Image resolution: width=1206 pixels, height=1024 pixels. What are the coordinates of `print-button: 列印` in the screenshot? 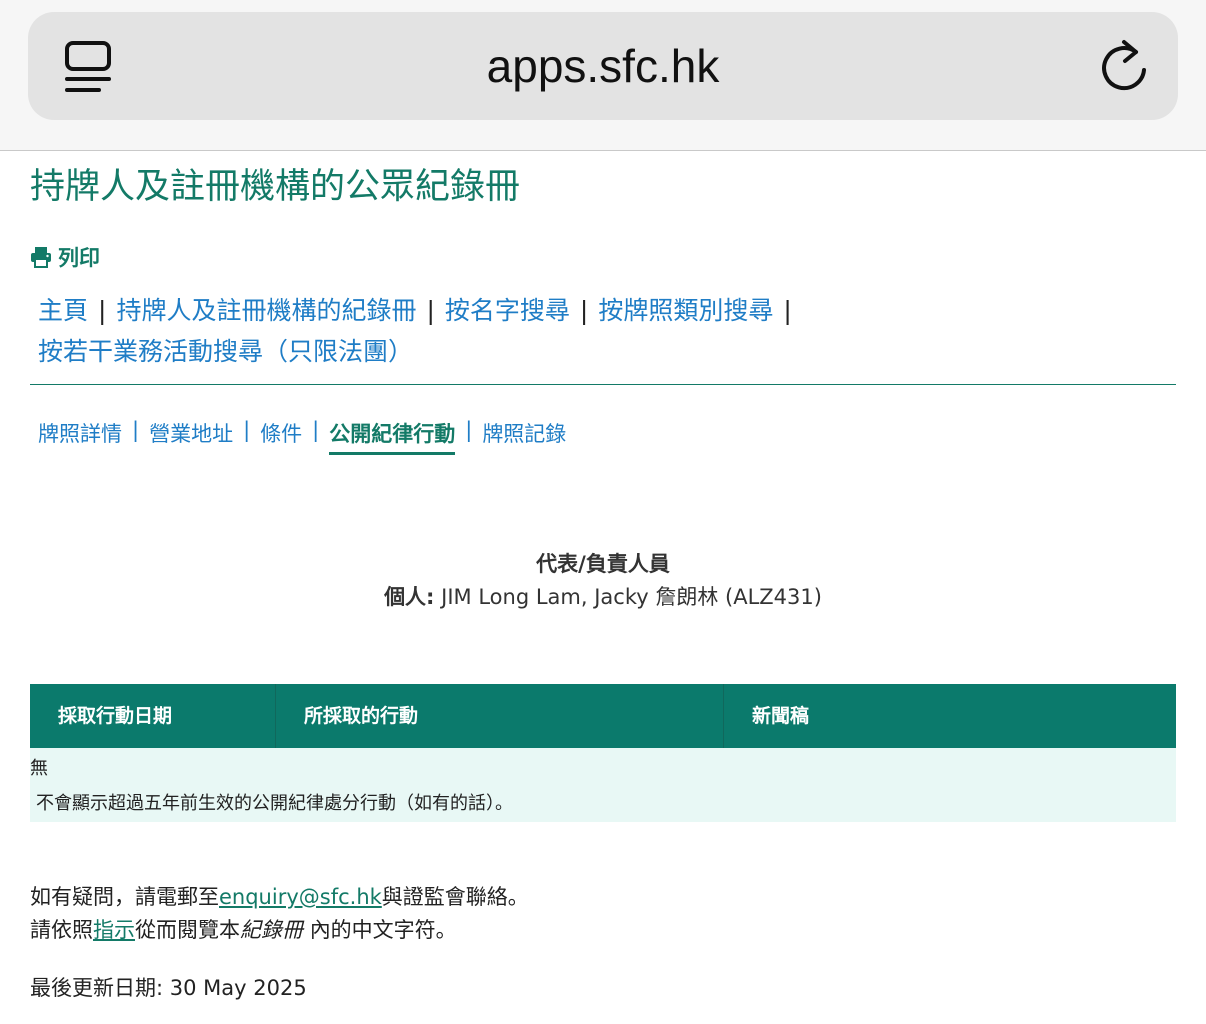 It's located at (65, 257).